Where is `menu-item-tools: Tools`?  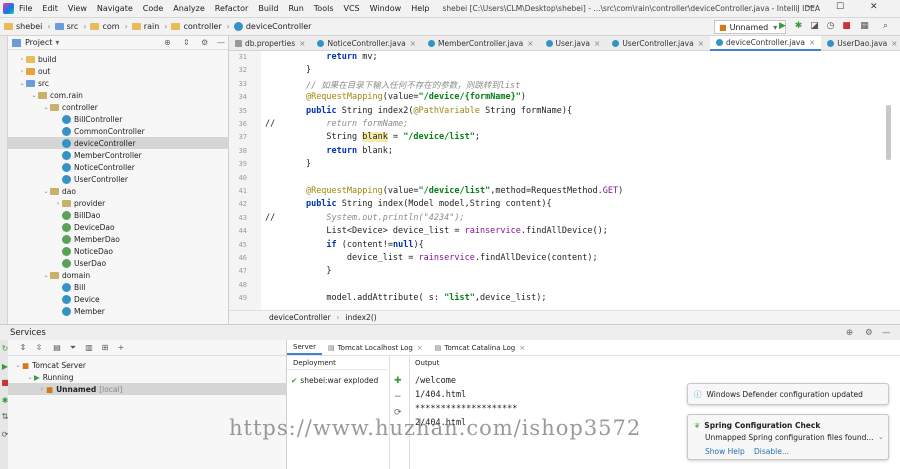 menu-item-tools: Tools is located at coordinates (324, 8).